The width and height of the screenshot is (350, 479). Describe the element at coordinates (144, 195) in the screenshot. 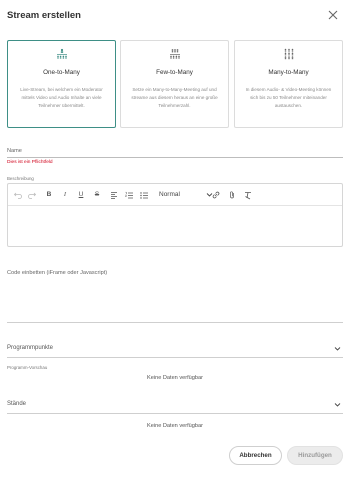

I see `bullet-list-icon` at that location.